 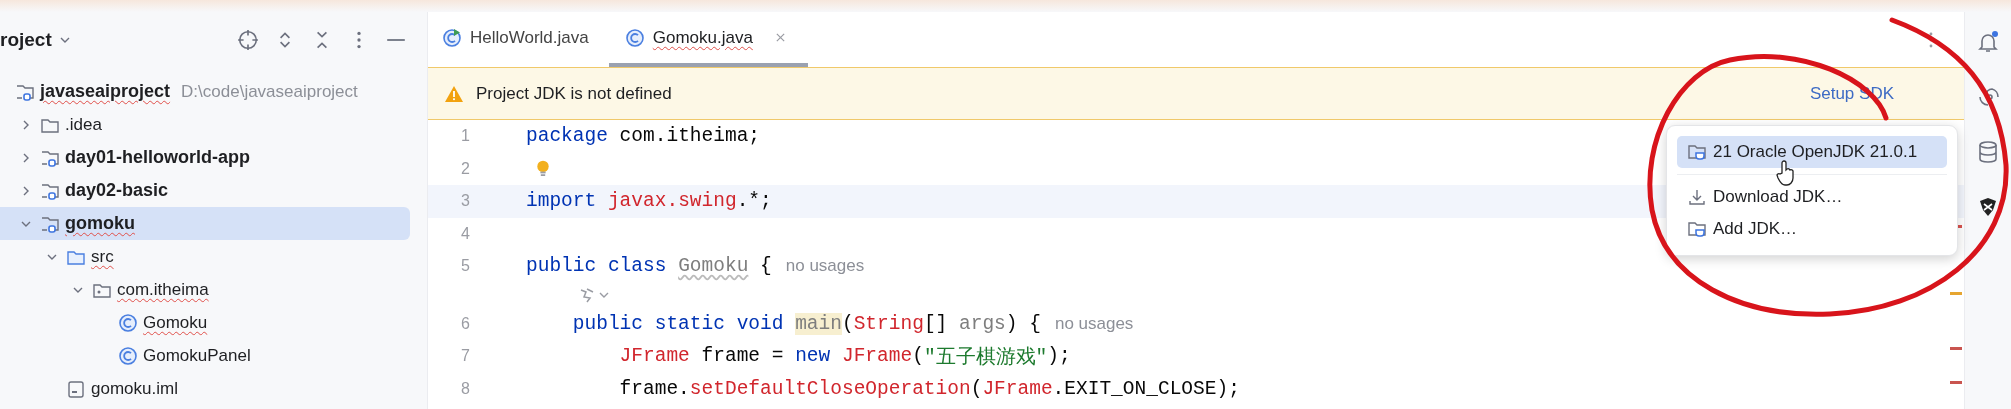 What do you see at coordinates (105, 91) in the screenshot?
I see `tree-item-label: javaseaiproject` at bounding box center [105, 91].